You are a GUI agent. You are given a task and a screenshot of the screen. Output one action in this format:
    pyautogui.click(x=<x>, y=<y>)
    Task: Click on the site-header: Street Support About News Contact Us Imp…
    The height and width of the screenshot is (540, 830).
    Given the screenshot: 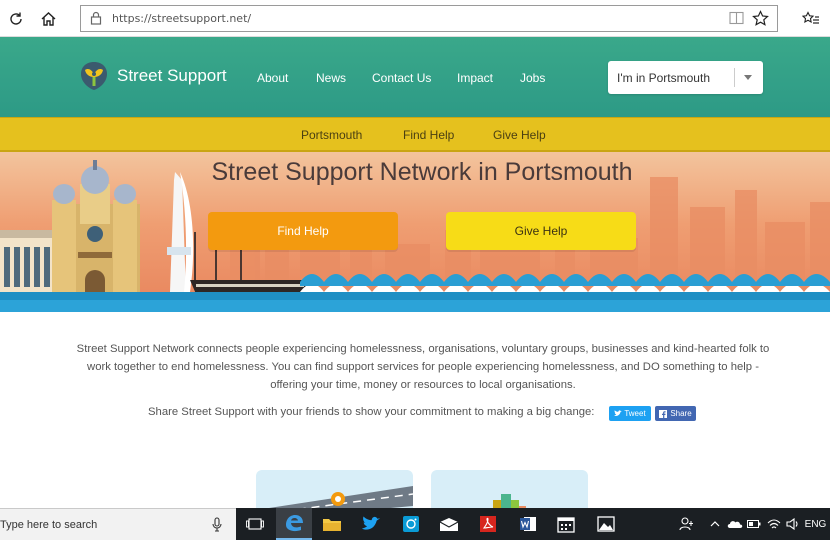 What is the action you would take?
    pyautogui.click(x=415, y=77)
    